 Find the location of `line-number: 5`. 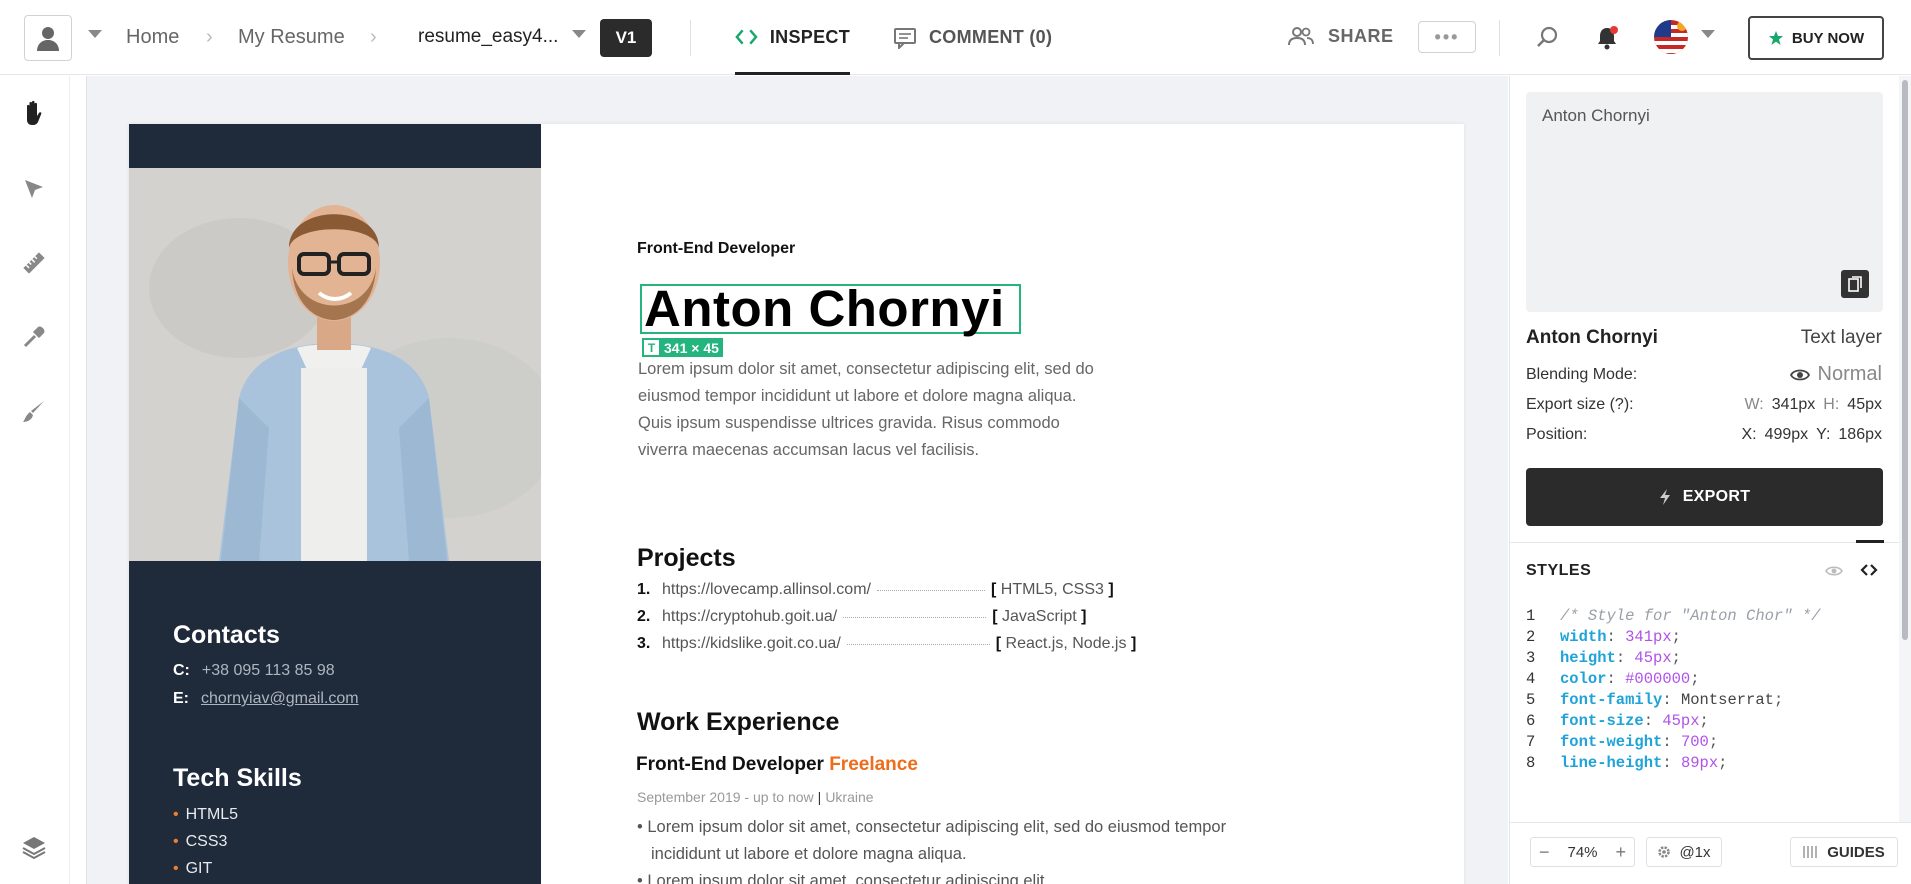

line-number: 5 is located at coordinates (1531, 700).